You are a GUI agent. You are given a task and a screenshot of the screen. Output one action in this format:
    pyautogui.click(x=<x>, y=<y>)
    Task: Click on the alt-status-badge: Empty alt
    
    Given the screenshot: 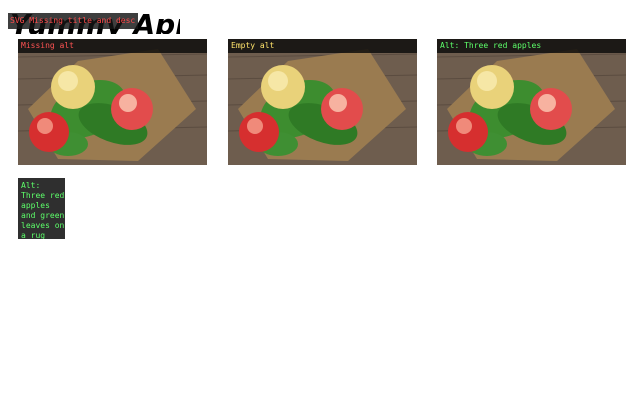 What is the action you would take?
    pyautogui.click(x=322, y=46)
    